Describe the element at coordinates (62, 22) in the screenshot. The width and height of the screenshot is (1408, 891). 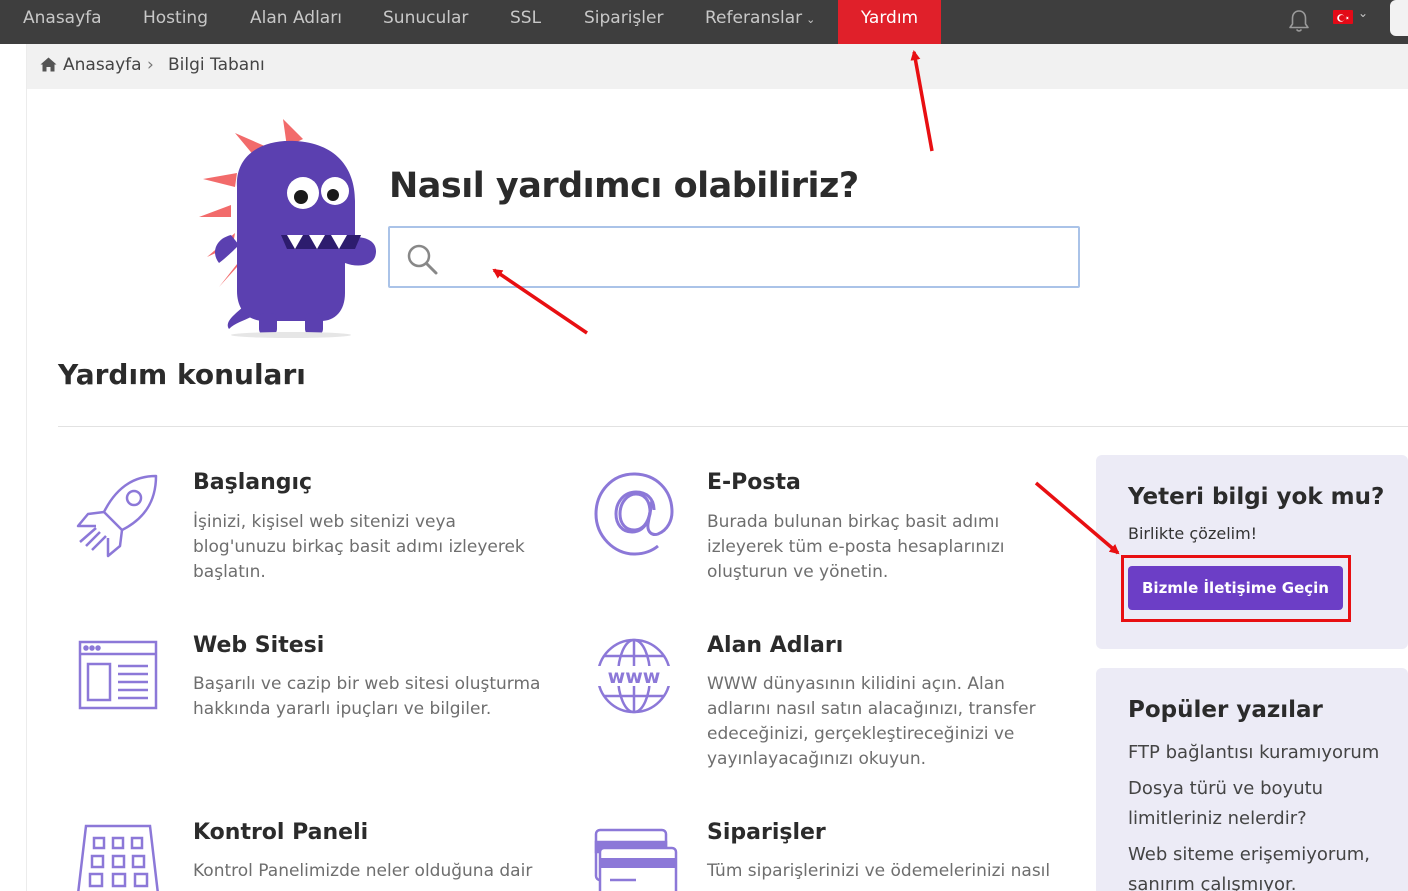
I see `nav-item-anasayfa: Anasayfa` at that location.